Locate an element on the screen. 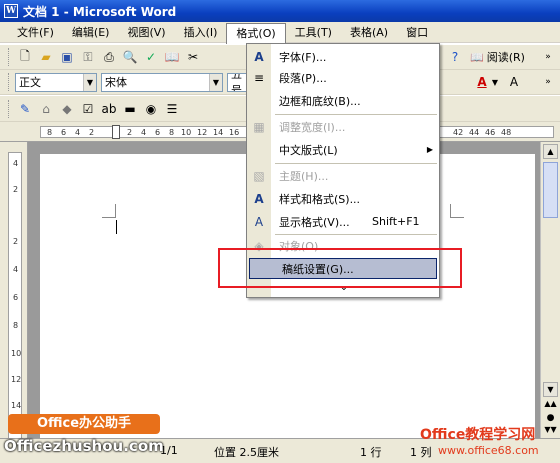 The image size is (560, 463). listbox-icon: ☰ is located at coordinates (172, 109).